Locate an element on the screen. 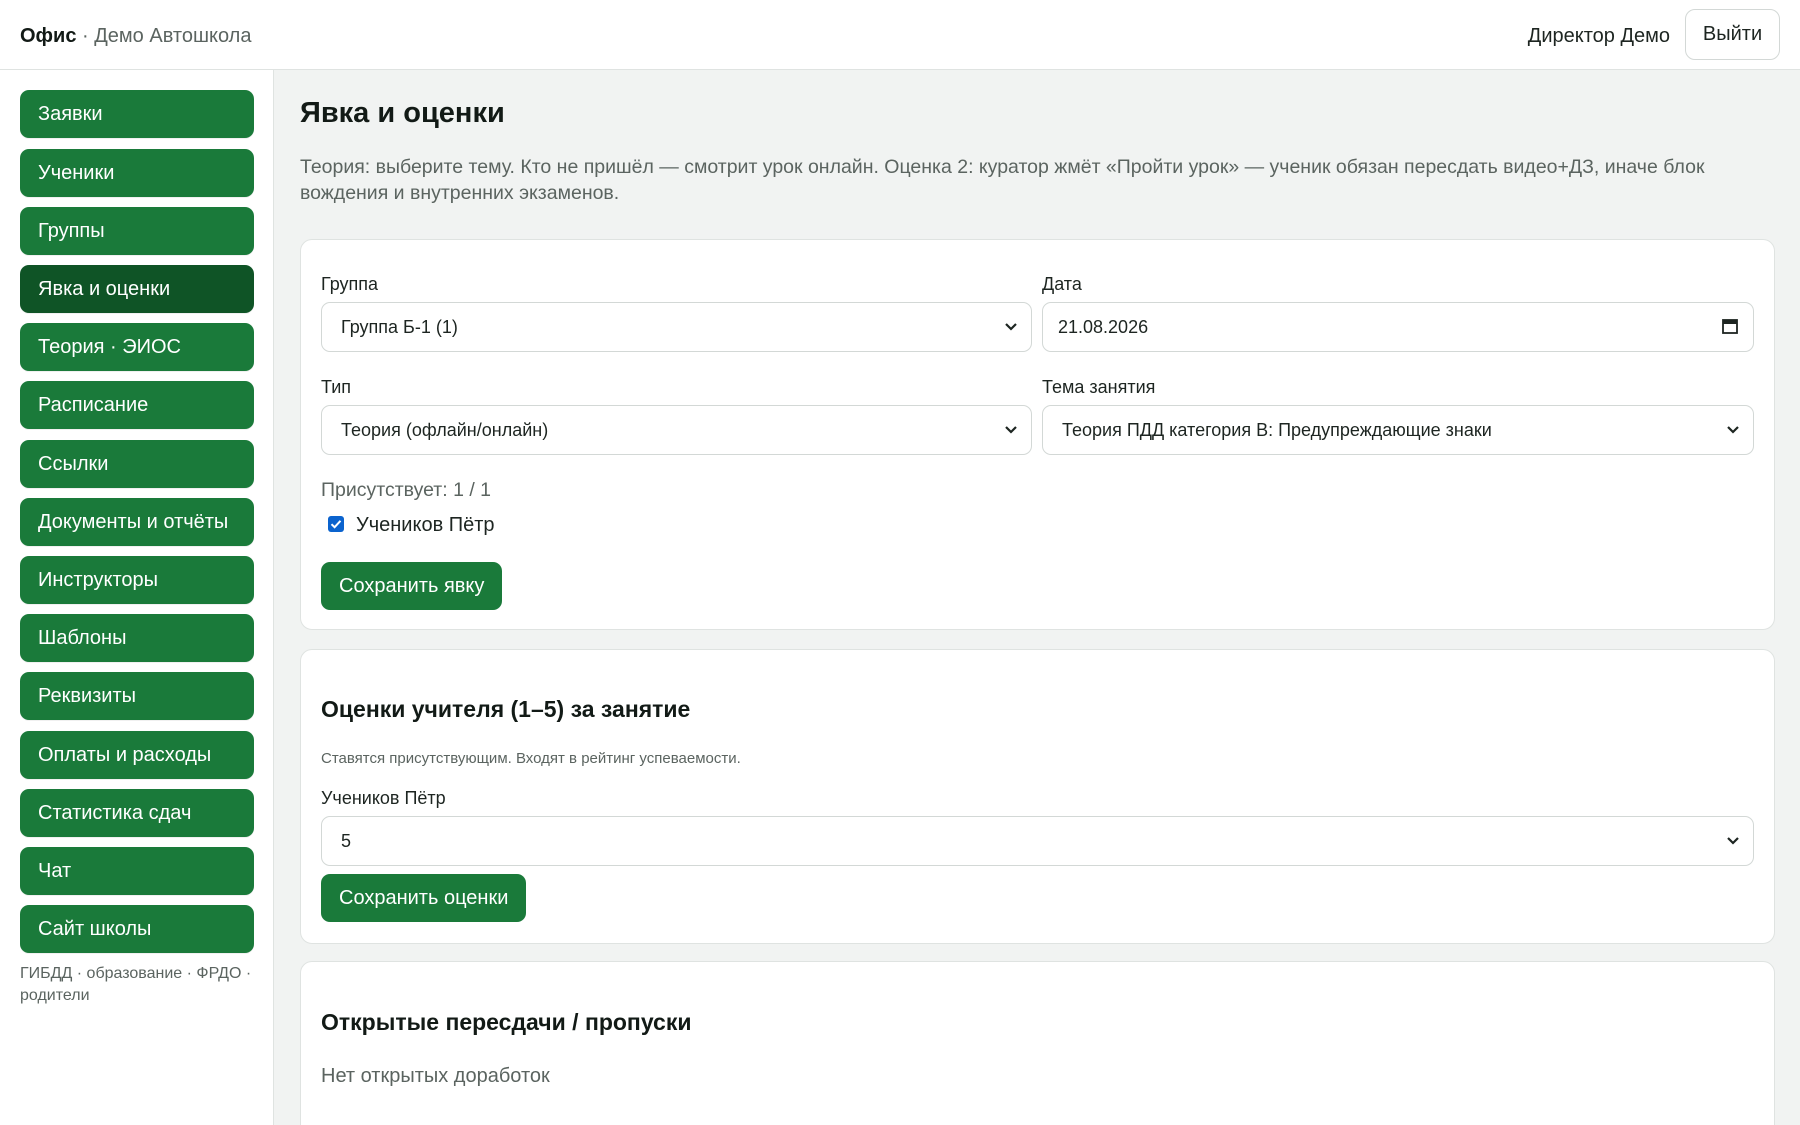 This screenshot has width=1800, height=1125. student-checkbox is located at coordinates (336, 524).